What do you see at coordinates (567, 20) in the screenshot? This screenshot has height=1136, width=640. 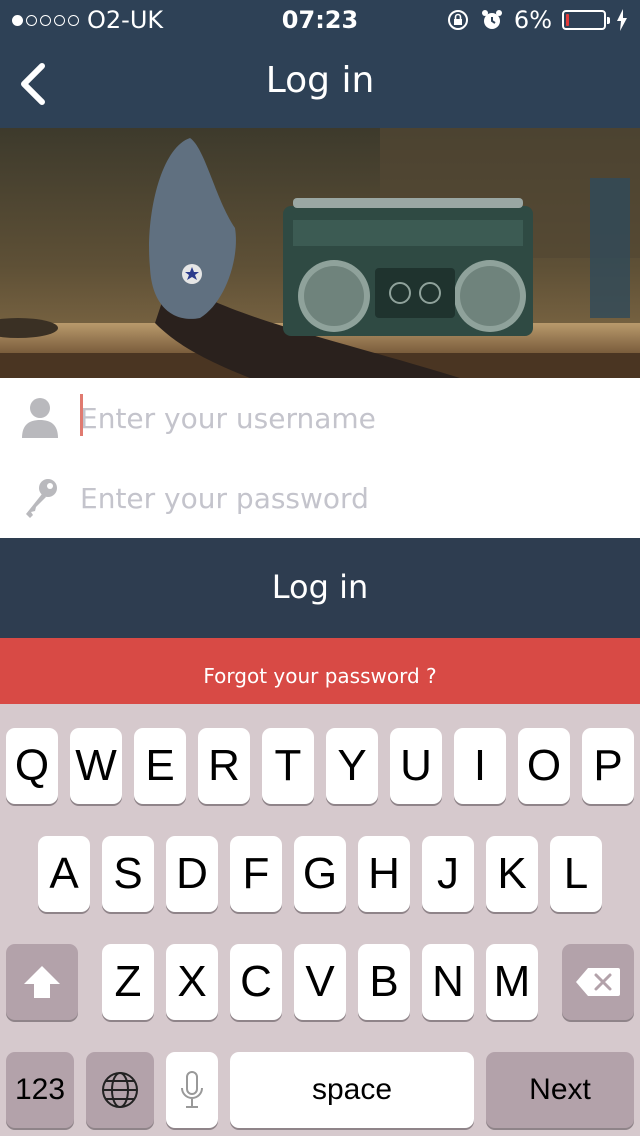 I see `battery-level` at bounding box center [567, 20].